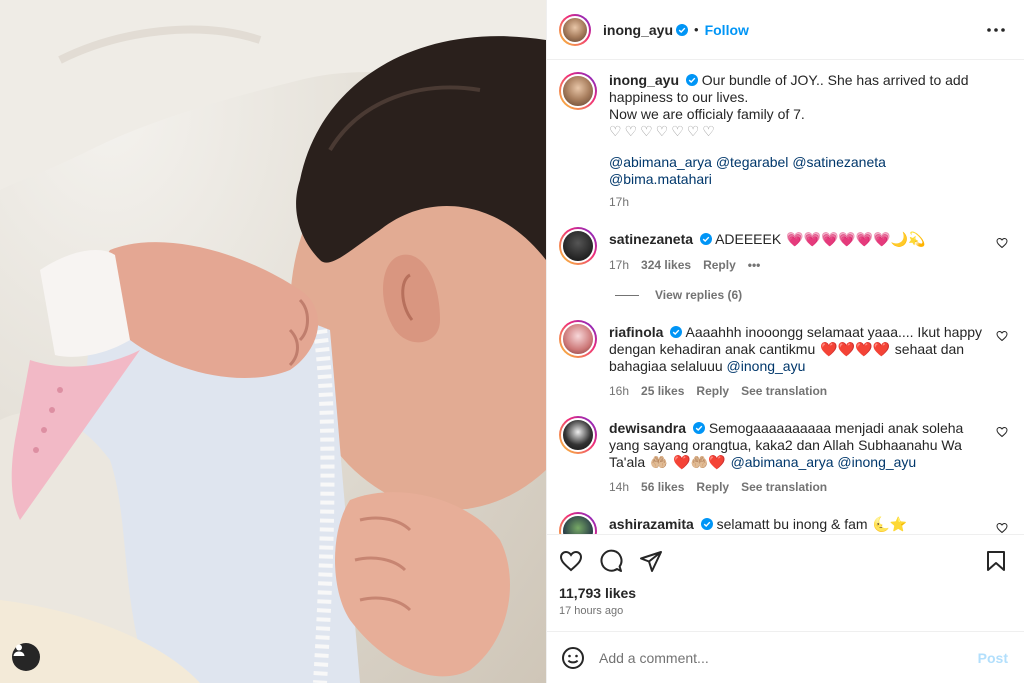 The image size is (1024, 683). Describe the element at coordinates (839, 162) in the screenshot. I see `caption-mention: @satinezaneta` at that location.